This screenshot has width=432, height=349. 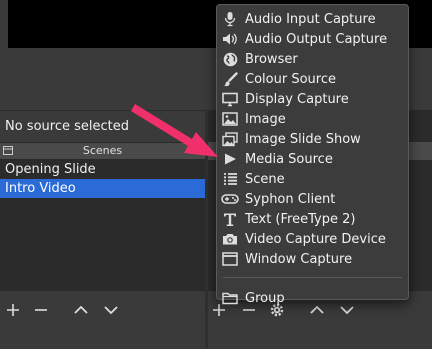 I want to click on scenes-header-title: Scenes, so click(x=102, y=150).